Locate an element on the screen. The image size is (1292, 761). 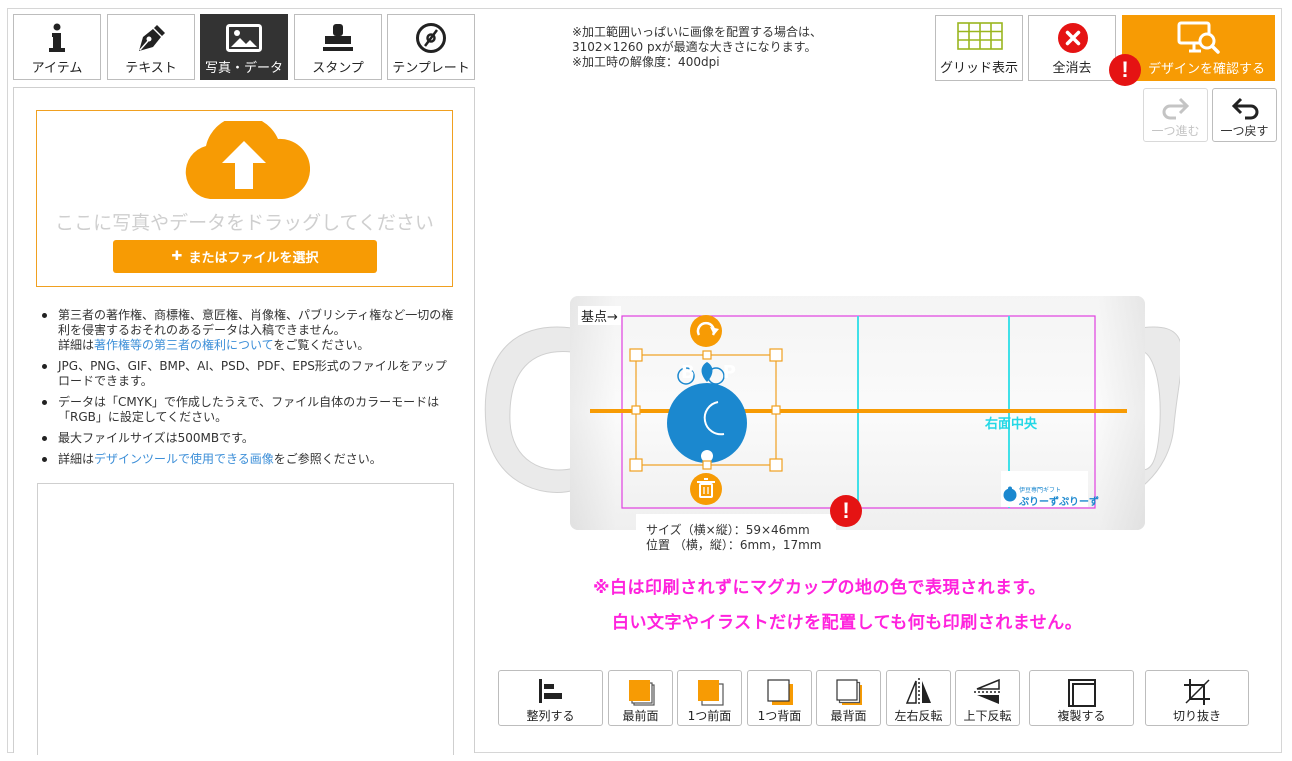
info-line: ※加工時の解像度：400dpi is located at coordinates (646, 62).